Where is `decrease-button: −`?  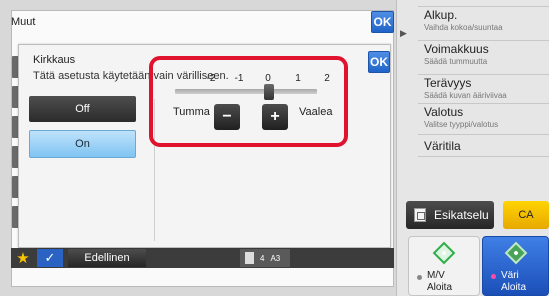
decrease-button: − is located at coordinates (227, 117).